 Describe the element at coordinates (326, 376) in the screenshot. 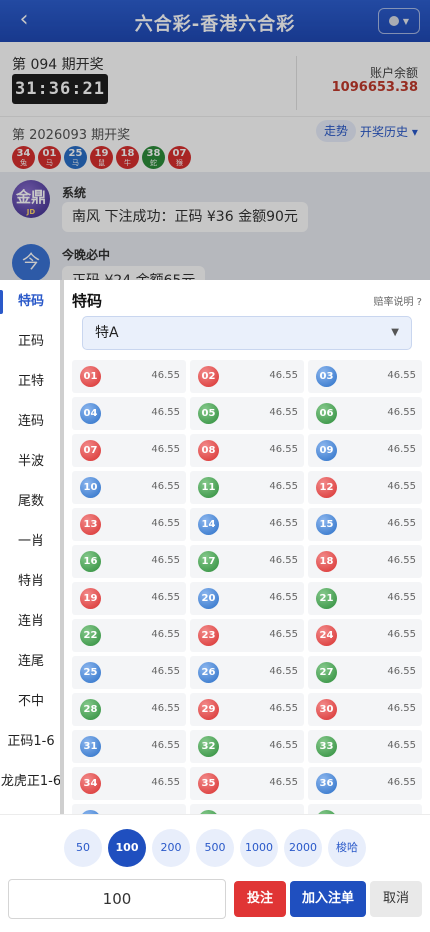

I see `number-ball: 03` at that location.